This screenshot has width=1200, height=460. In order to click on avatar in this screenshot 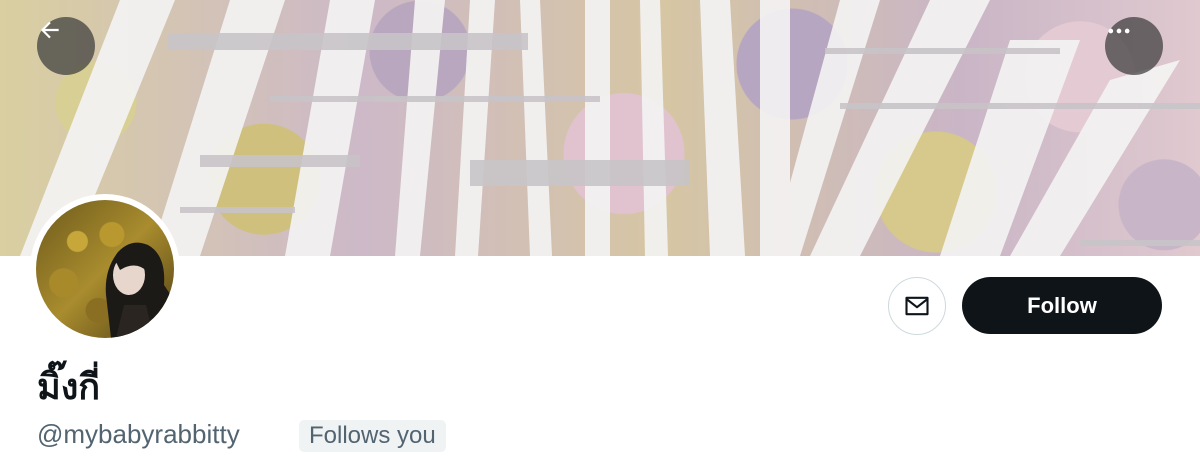, I will do `click(105, 269)`.